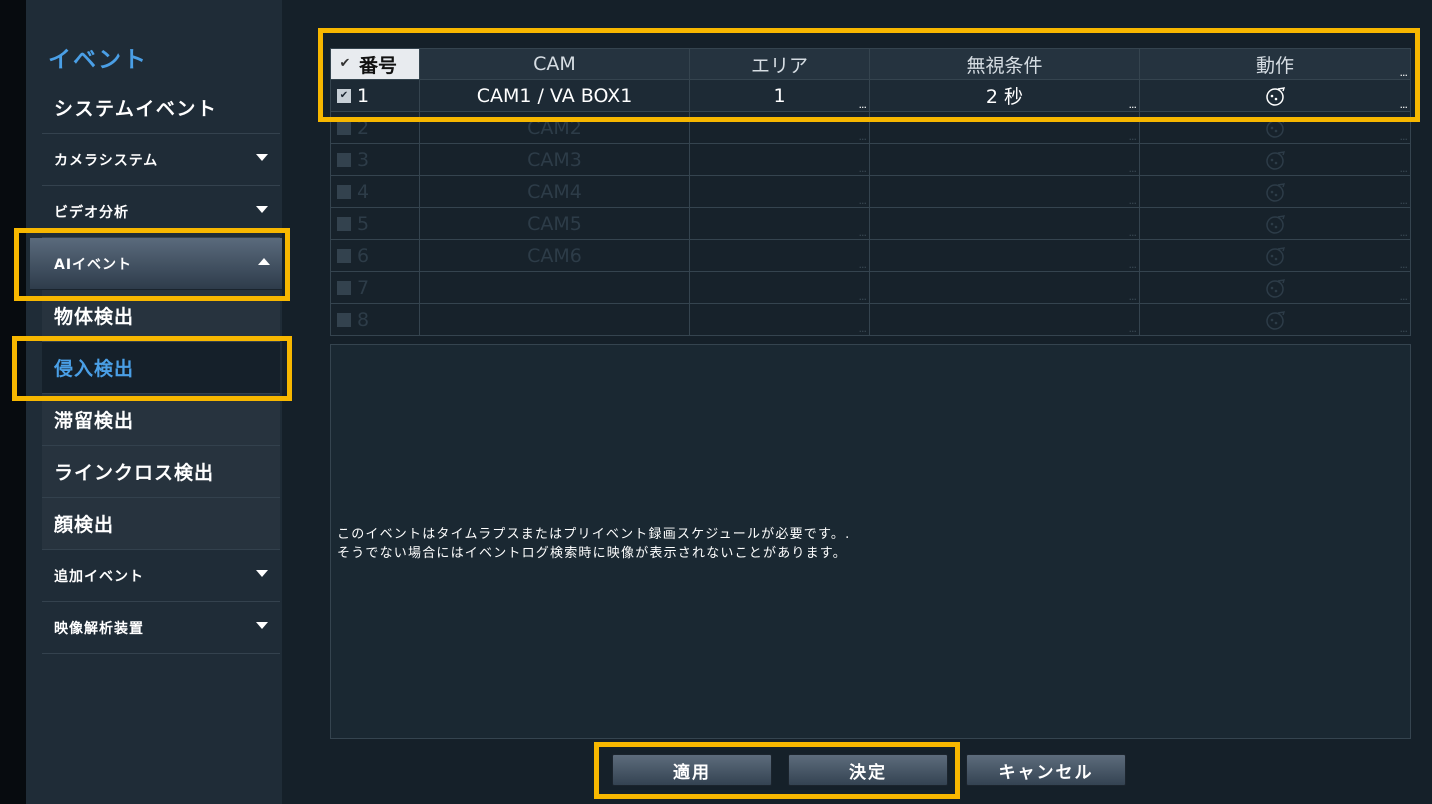 This screenshot has width=1432, height=804. What do you see at coordinates (161, 576) in the screenshot?
I see `sidebar-item-extra-event: 追加イベント` at bounding box center [161, 576].